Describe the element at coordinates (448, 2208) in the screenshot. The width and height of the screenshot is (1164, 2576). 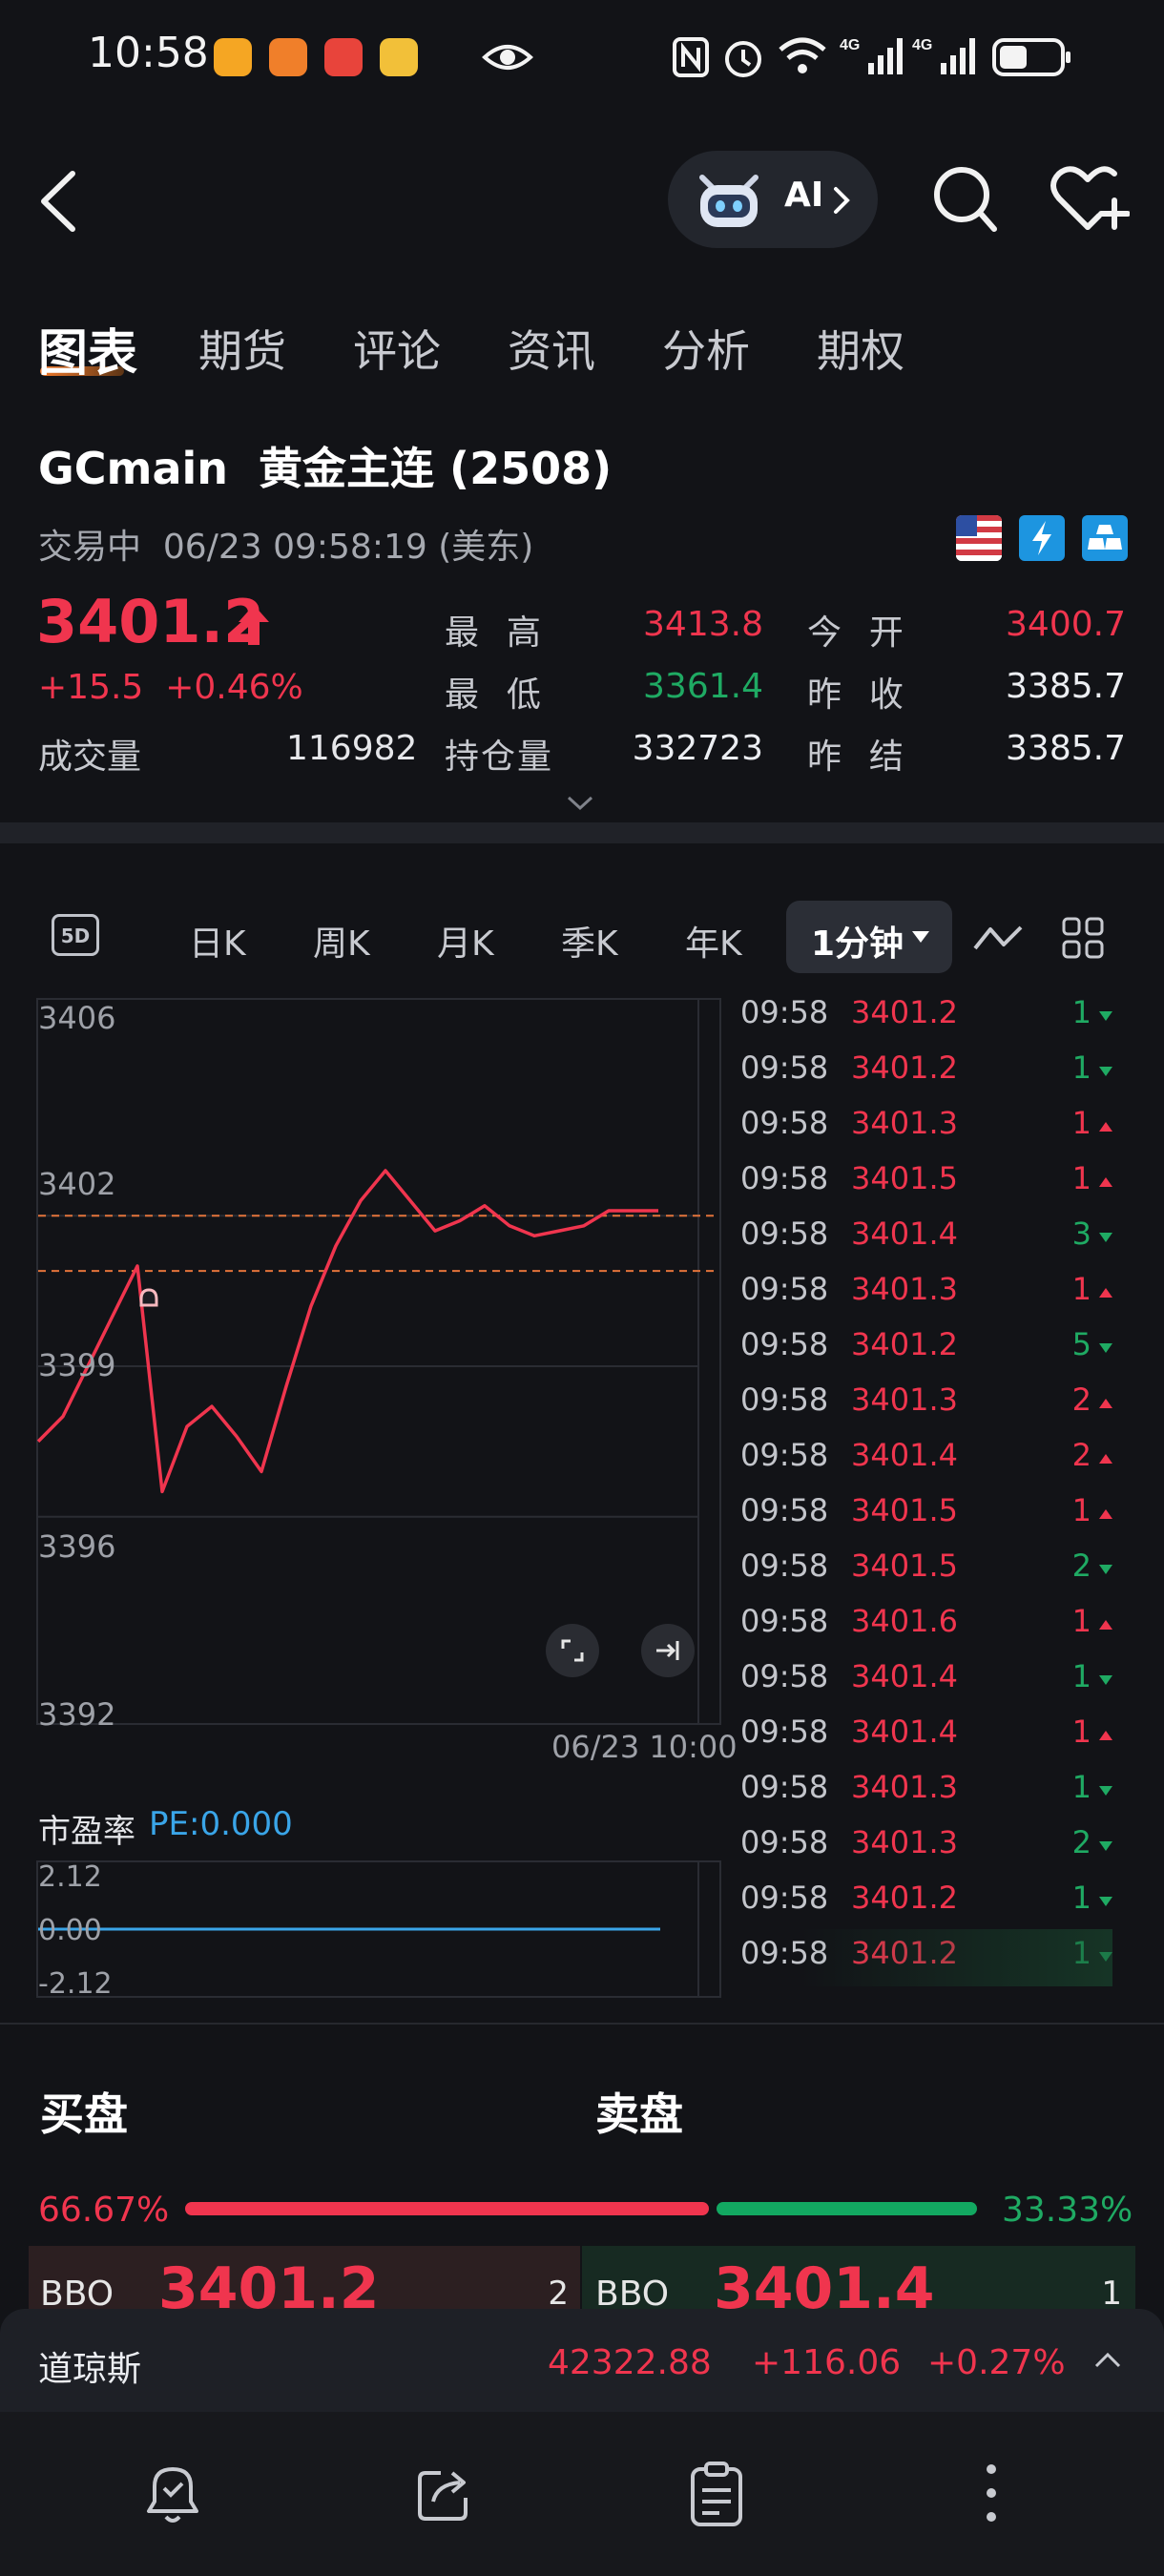
I see `buy-ratio-fill` at that location.